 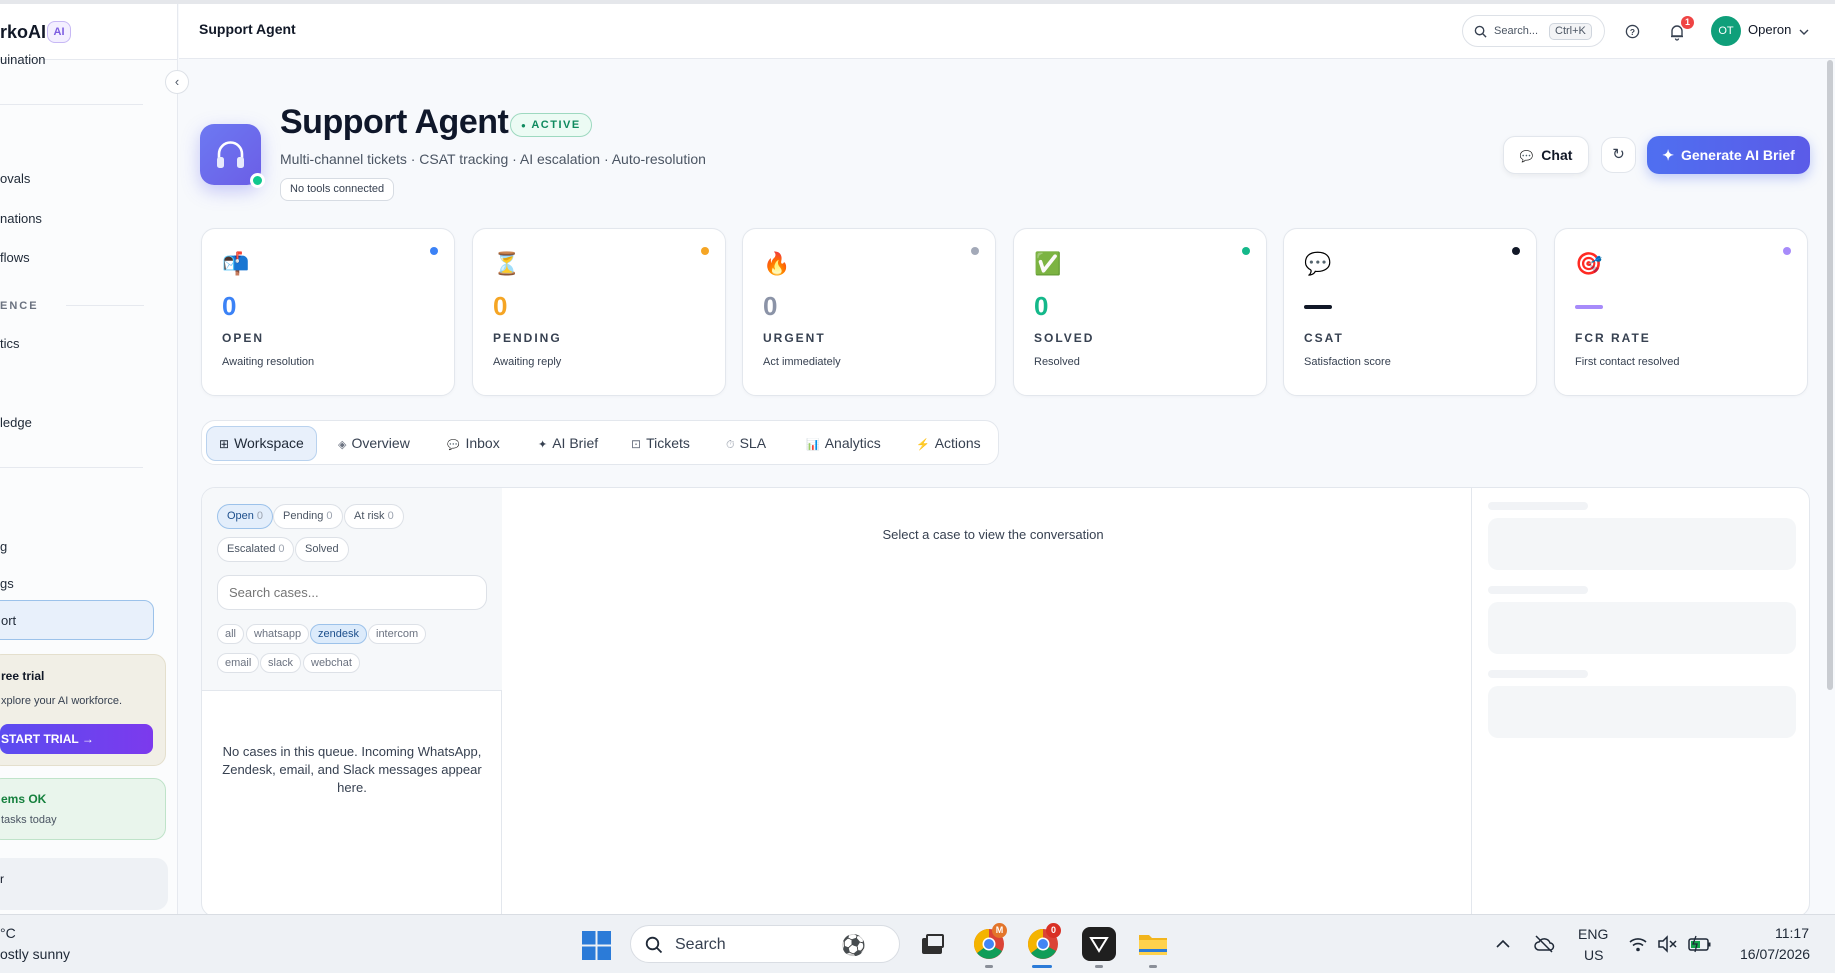 I want to click on chrome-icon: 0, so click(x=1043, y=942).